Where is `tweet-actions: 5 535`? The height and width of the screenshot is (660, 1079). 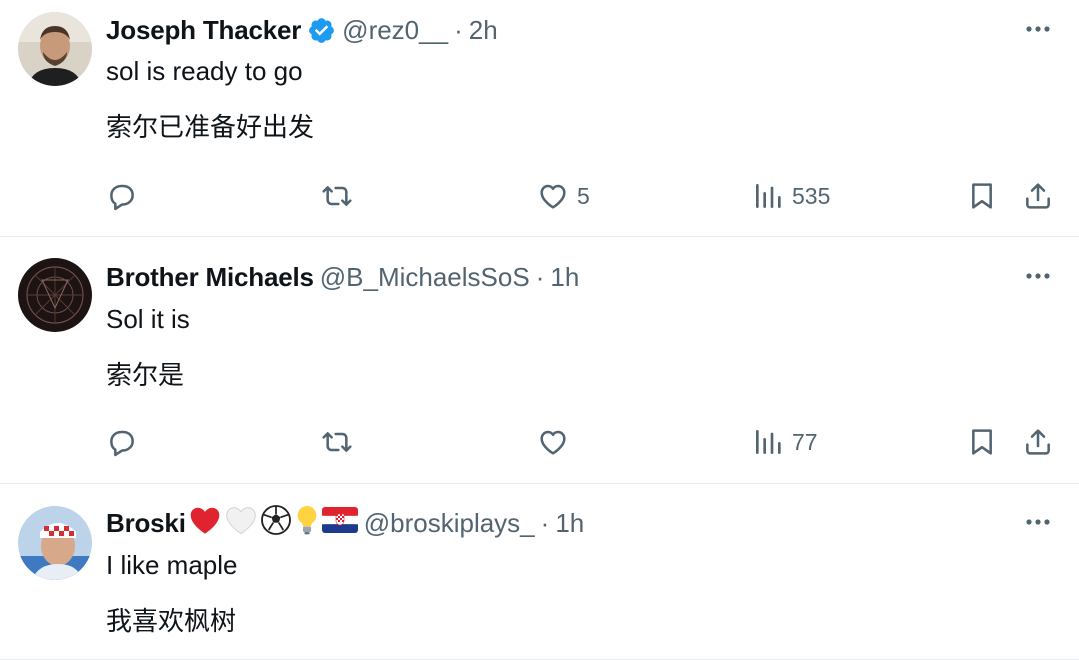 tweet-actions: 5 535 is located at coordinates (539, 196).